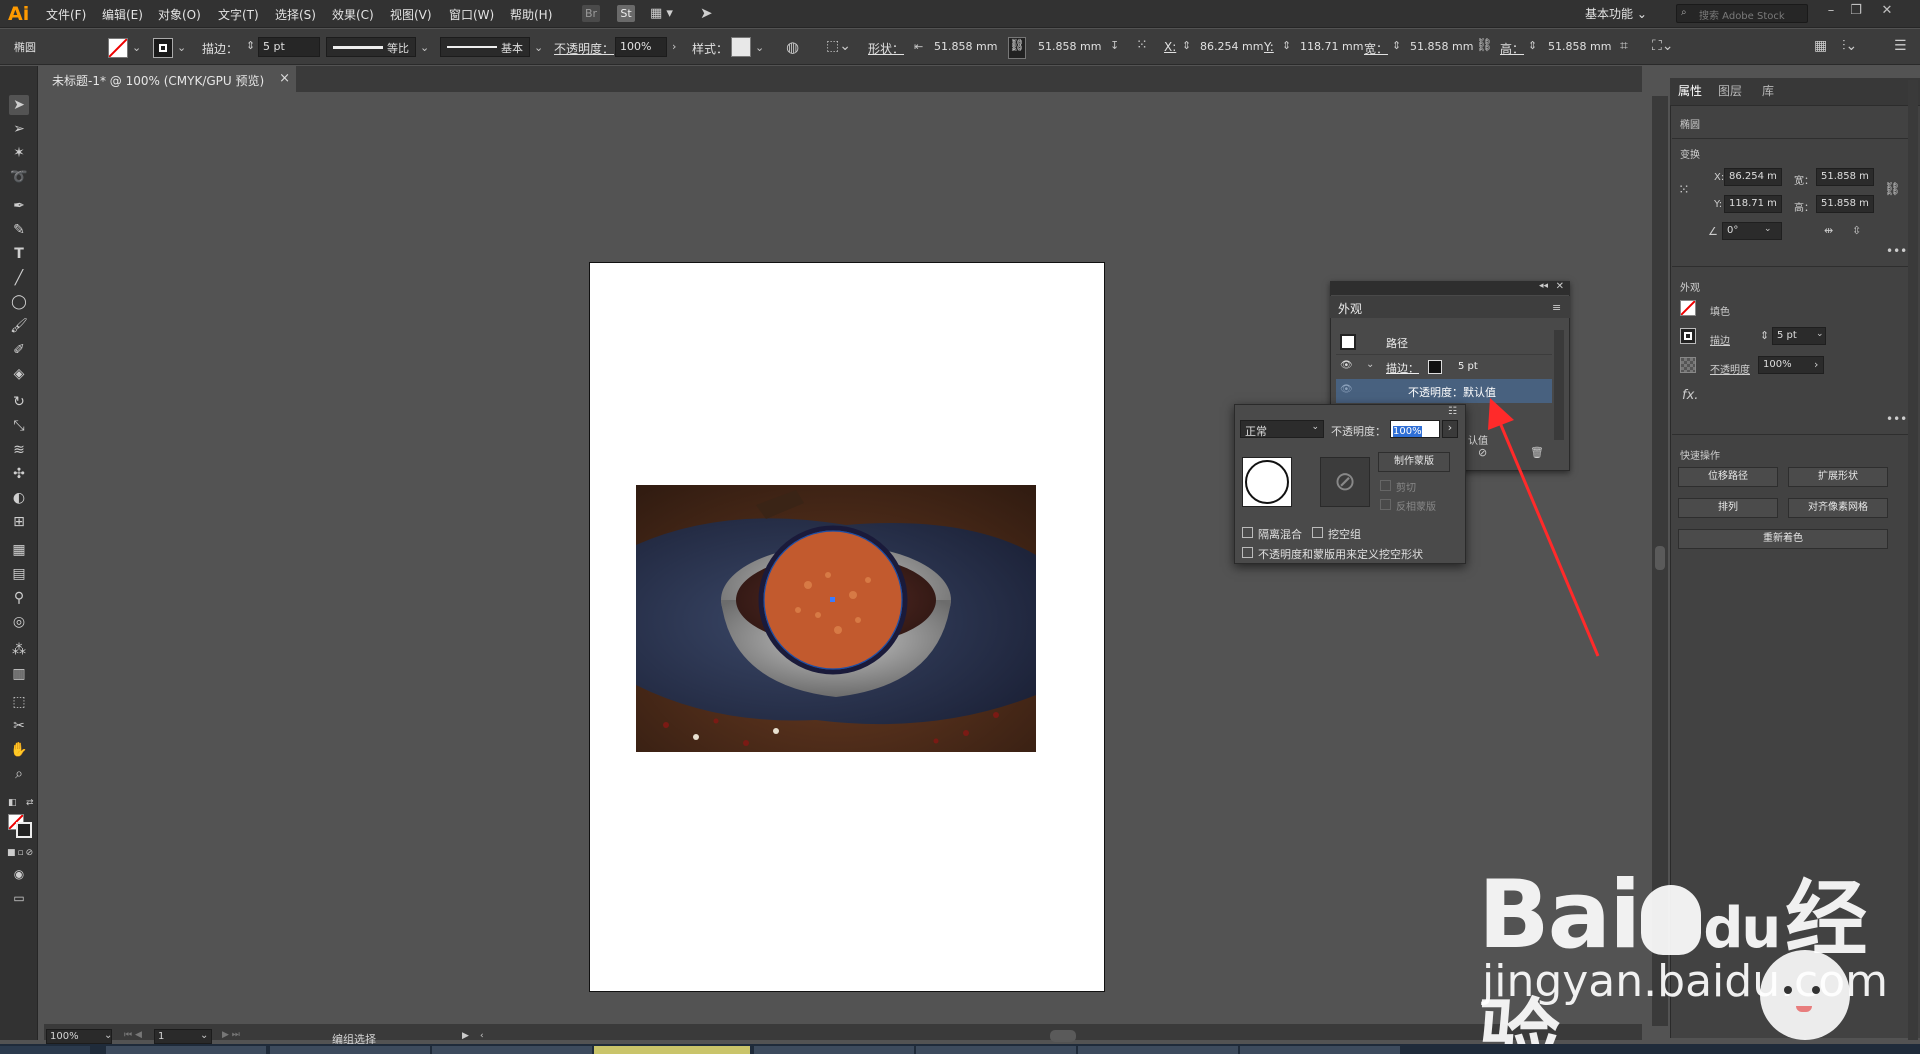  Describe the element at coordinates (19, 750) in the screenshot. I see `hand-tool-icon: ✋` at that location.